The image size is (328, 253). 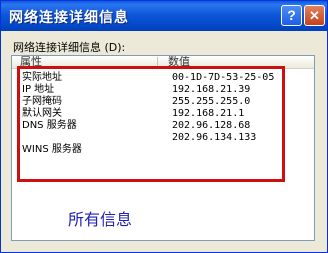 I want to click on details-label: 网络连接详细信息 (D):, so click(x=69, y=47).